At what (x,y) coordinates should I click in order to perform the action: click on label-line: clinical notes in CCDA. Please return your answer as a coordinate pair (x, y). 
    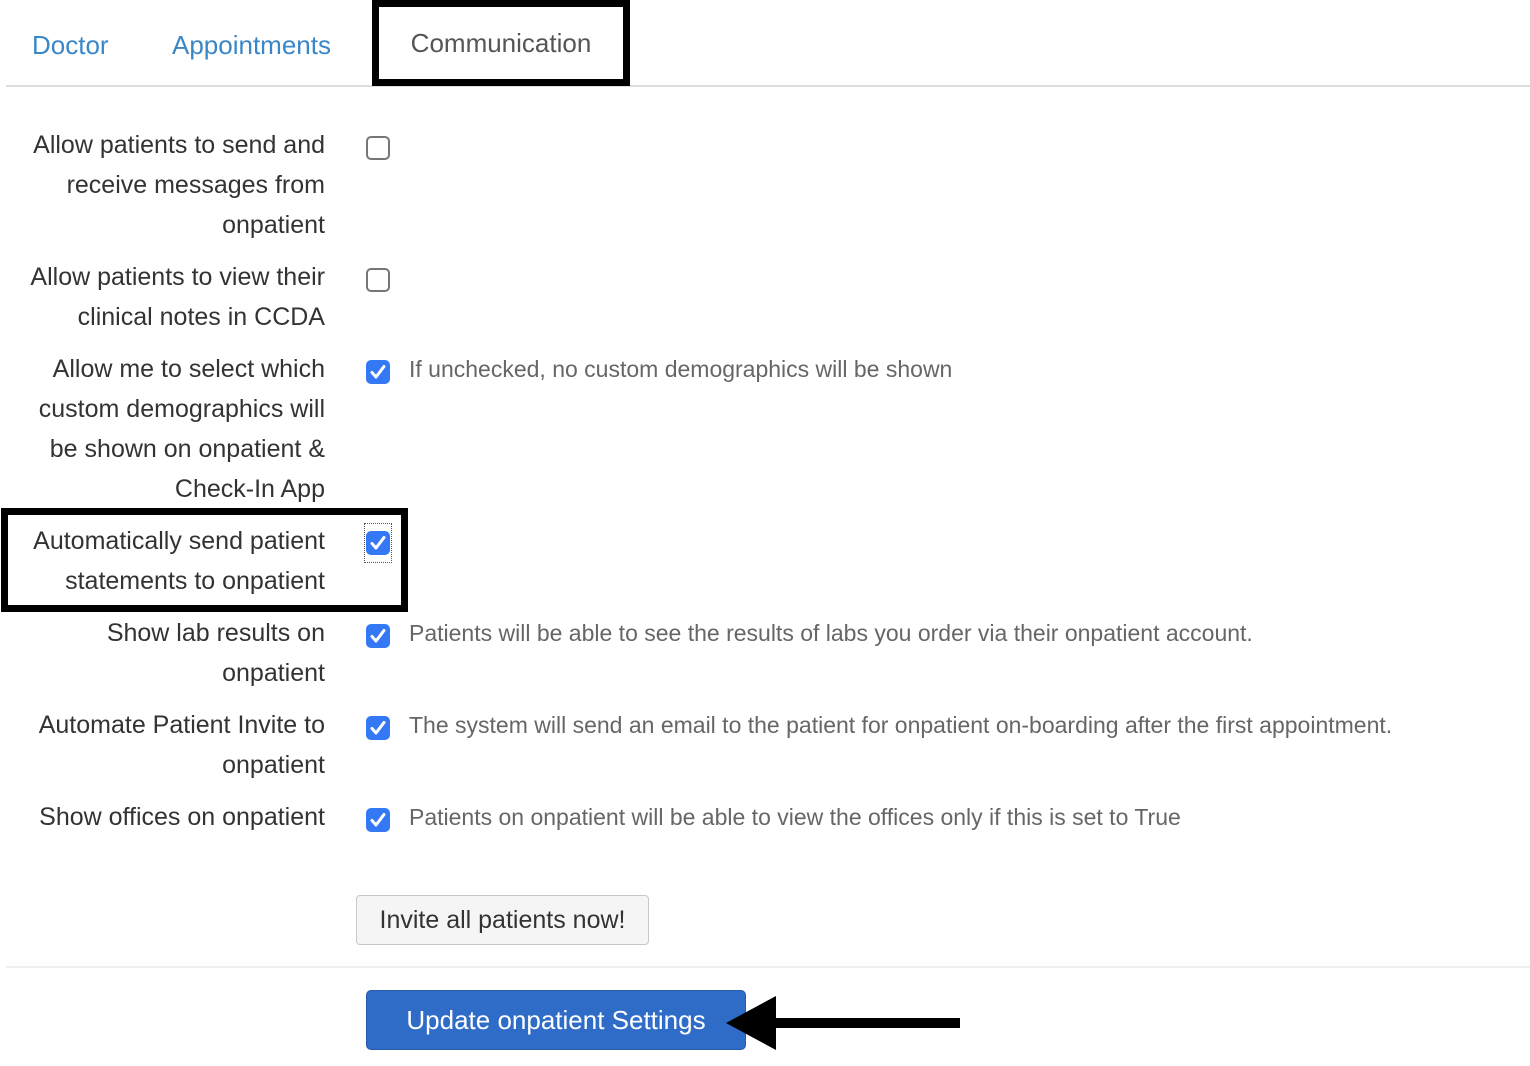
    Looking at the image, I should click on (201, 317).